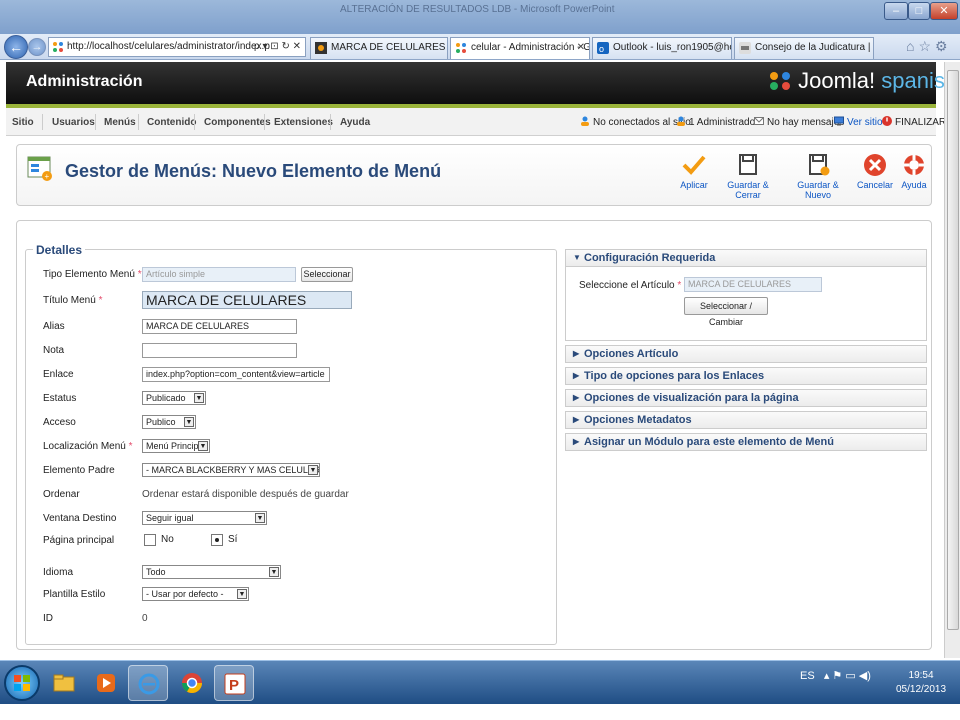 This screenshot has height=720, width=960. What do you see at coordinates (219, 326) in the screenshot?
I see `alias-input: MARCA DE CELULARES` at bounding box center [219, 326].